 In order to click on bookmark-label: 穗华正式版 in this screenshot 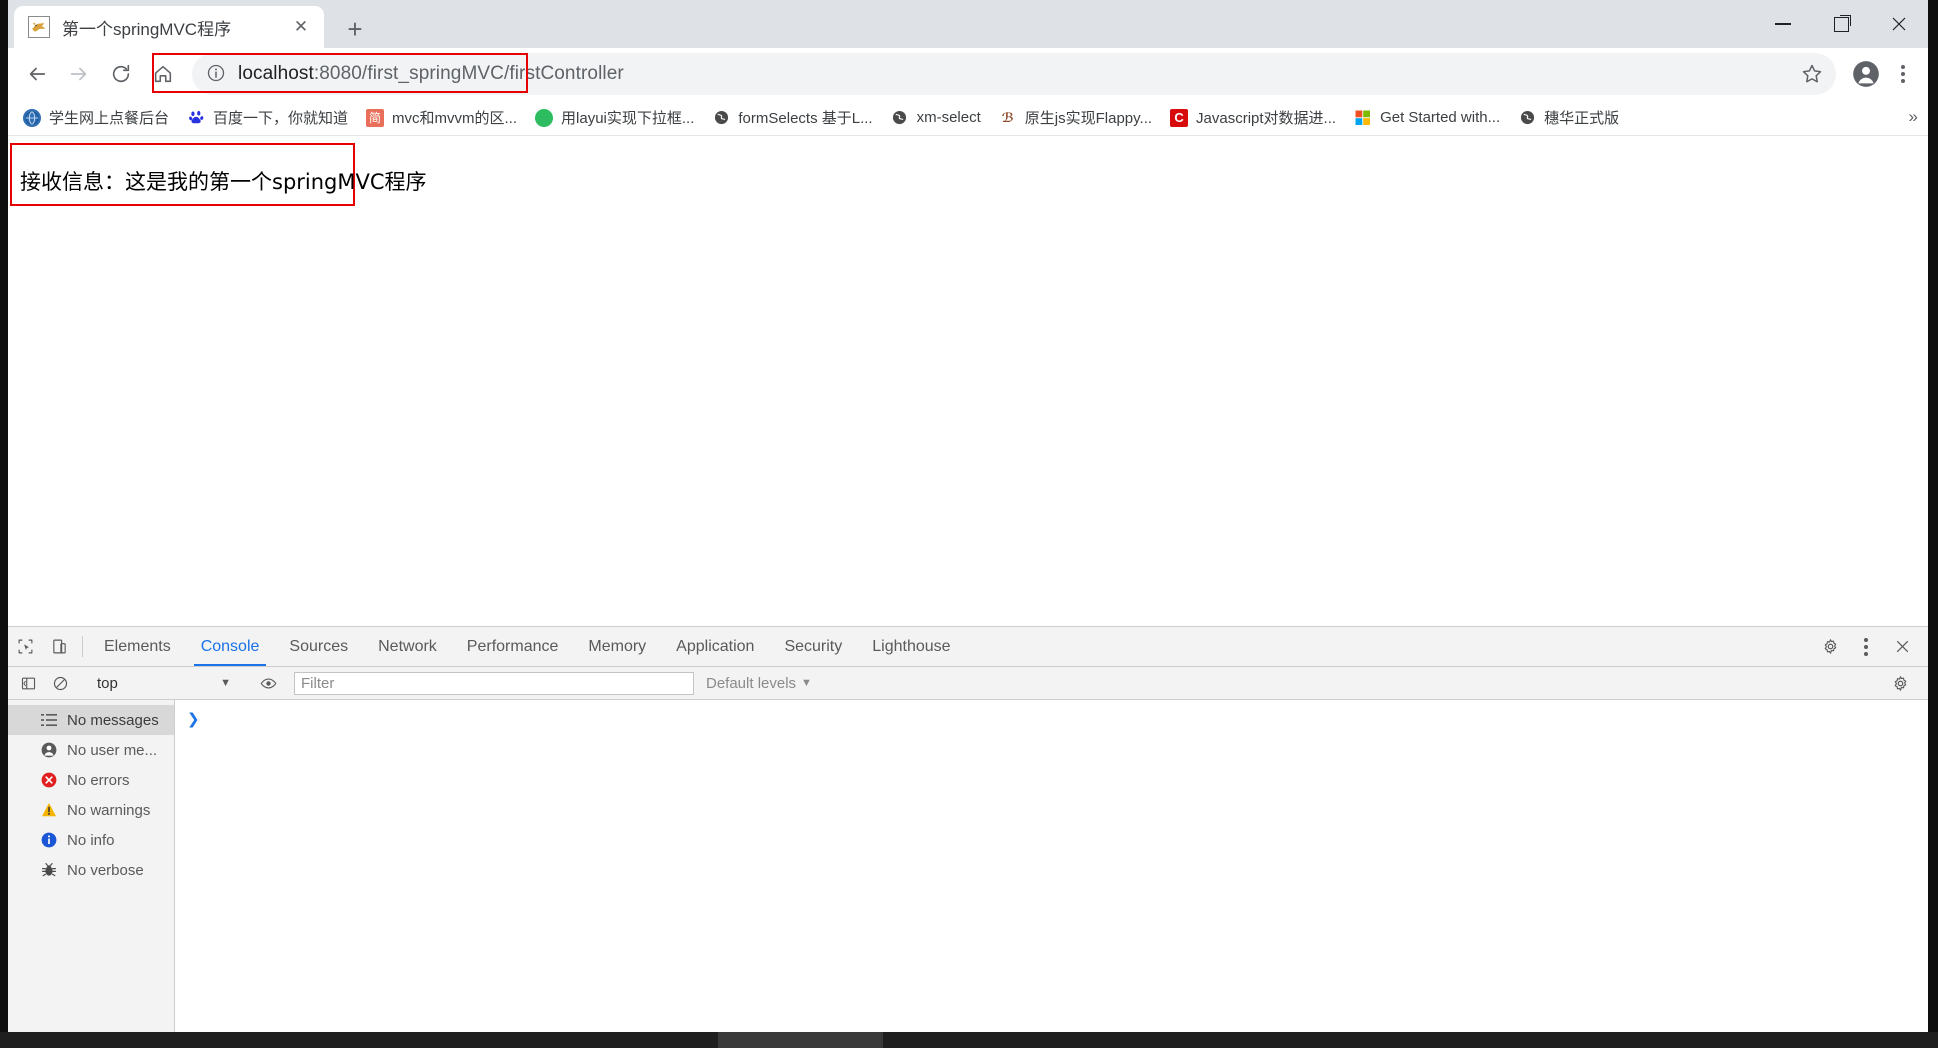, I will do `click(1582, 118)`.